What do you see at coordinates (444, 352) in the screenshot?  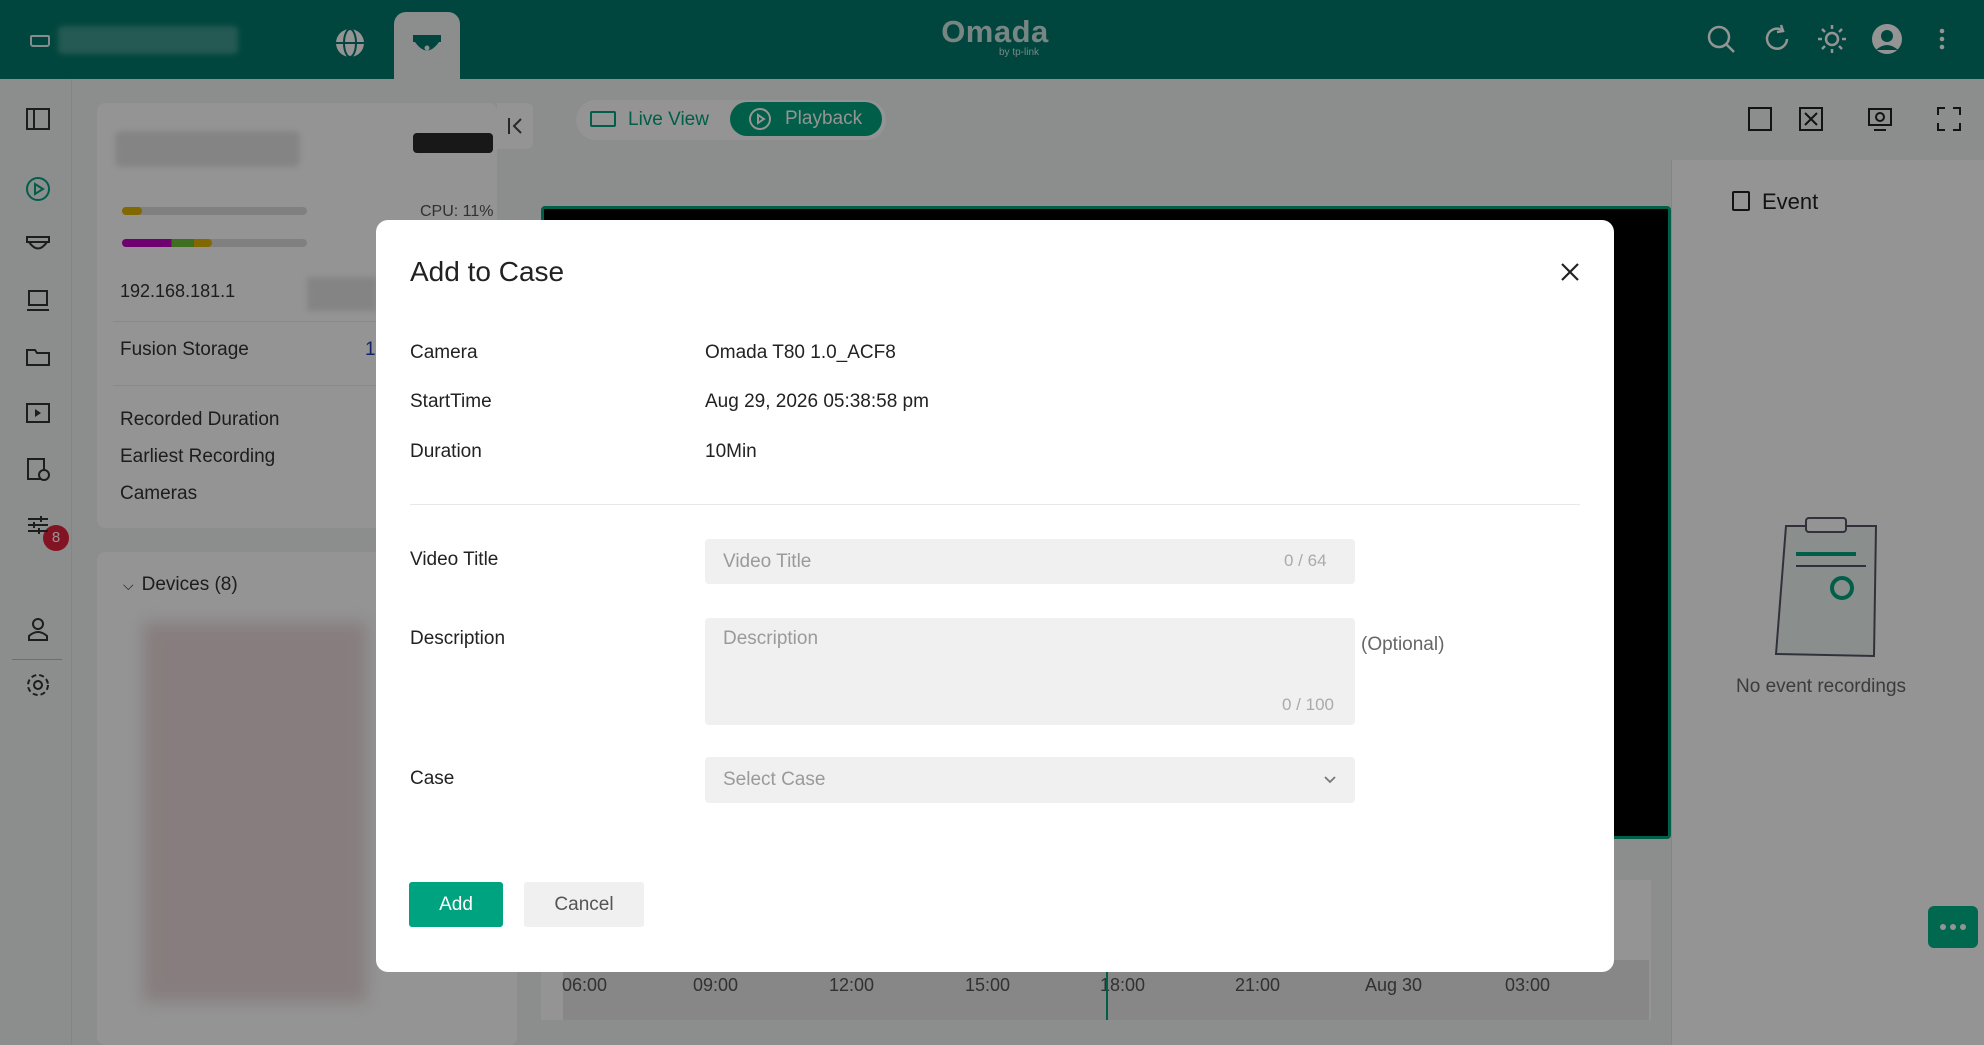 I see `camera-label: Camera` at bounding box center [444, 352].